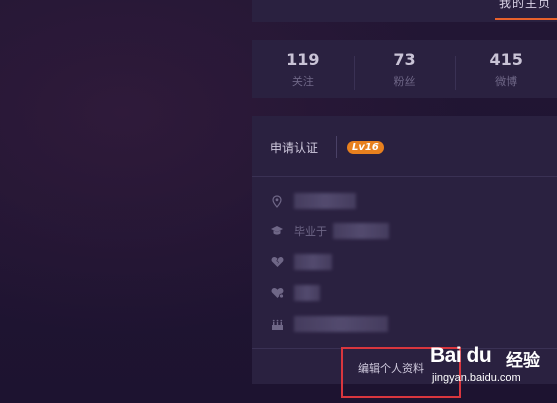 This screenshot has width=557, height=403. I want to click on birthday-cake-icon, so click(277, 324).